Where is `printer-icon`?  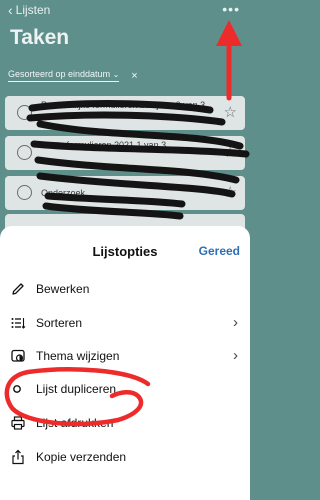 printer-icon is located at coordinates (18, 423).